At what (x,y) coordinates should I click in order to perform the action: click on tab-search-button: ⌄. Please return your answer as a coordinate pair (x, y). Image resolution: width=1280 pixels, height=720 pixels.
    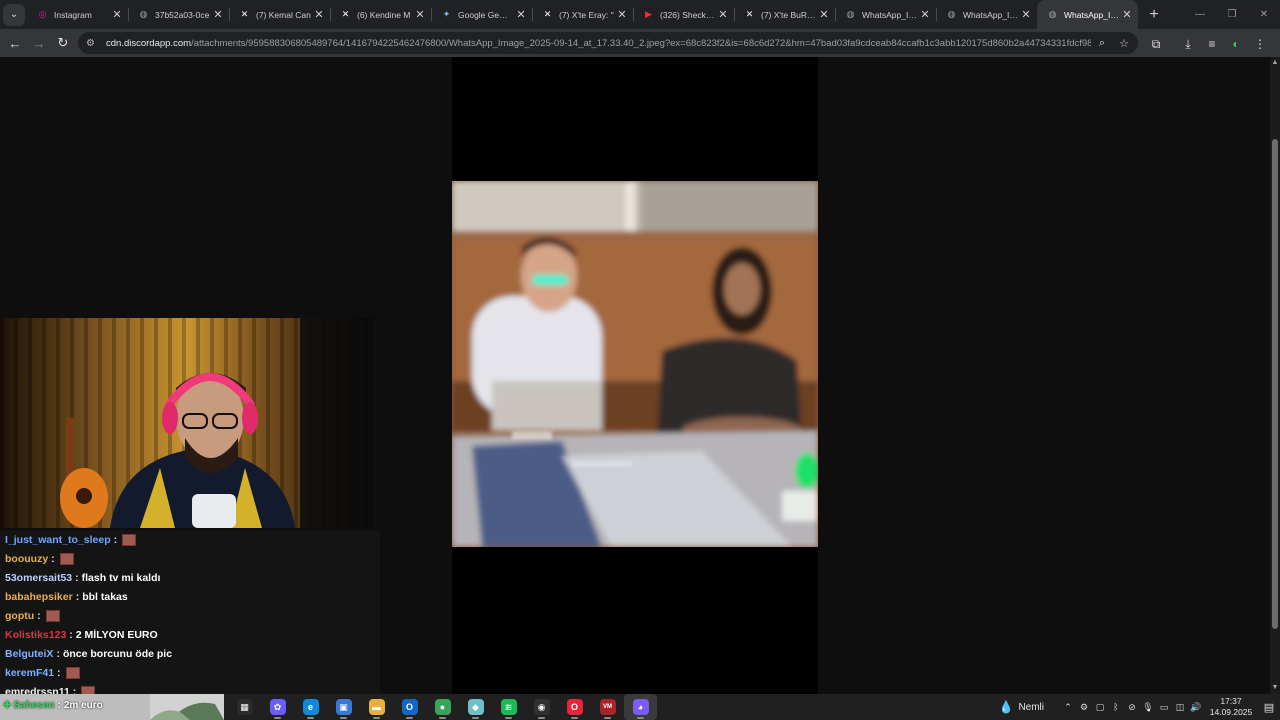
    Looking at the image, I should click on (14, 14).